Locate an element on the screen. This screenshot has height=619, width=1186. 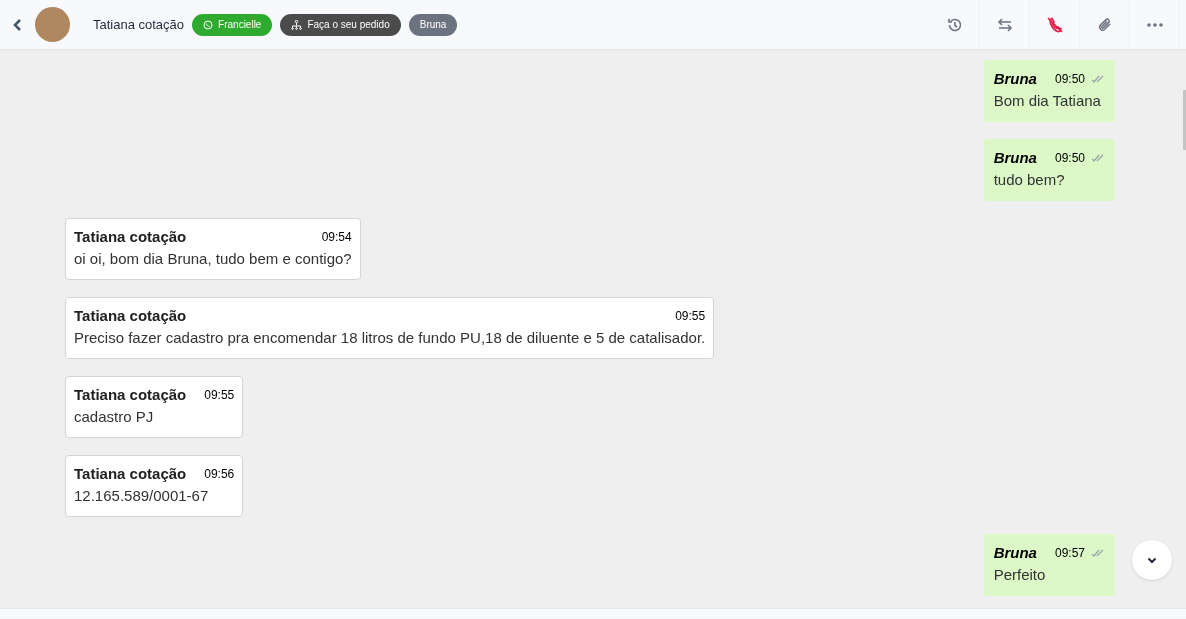
avatar is located at coordinates (52, 24).